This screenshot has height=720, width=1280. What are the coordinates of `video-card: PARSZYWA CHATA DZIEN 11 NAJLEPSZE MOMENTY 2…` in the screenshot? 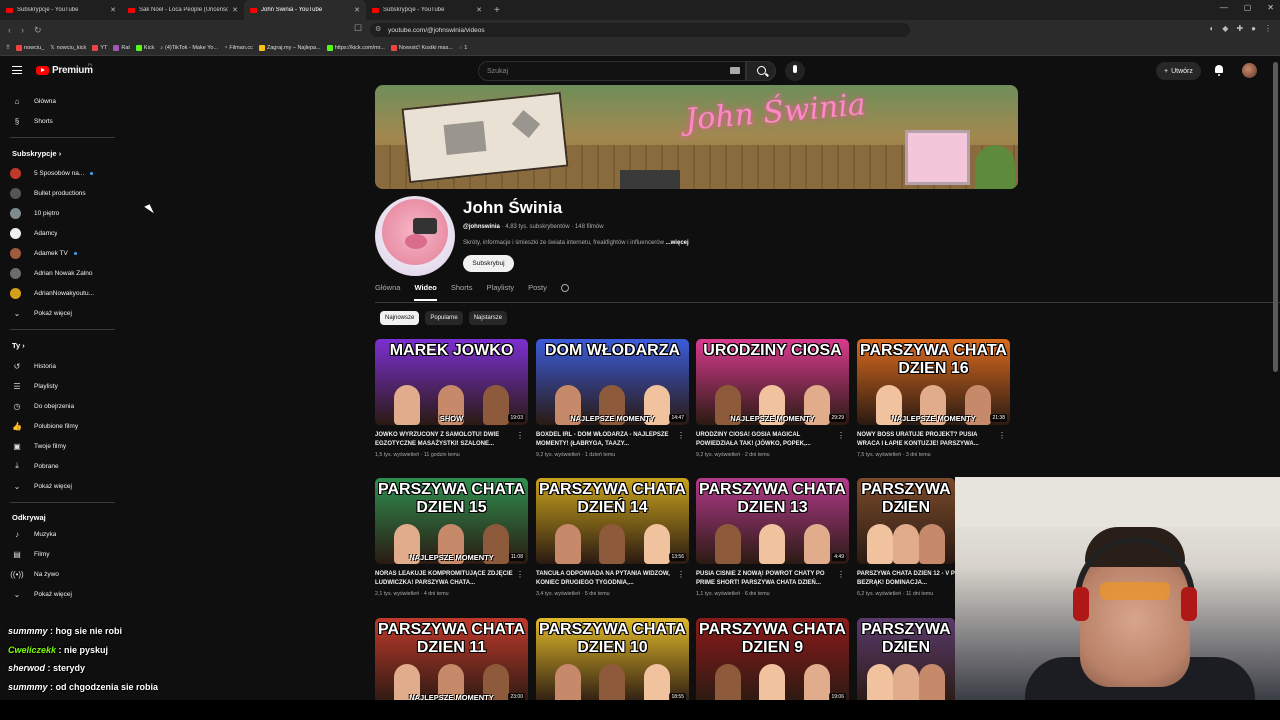 It's located at (451, 661).